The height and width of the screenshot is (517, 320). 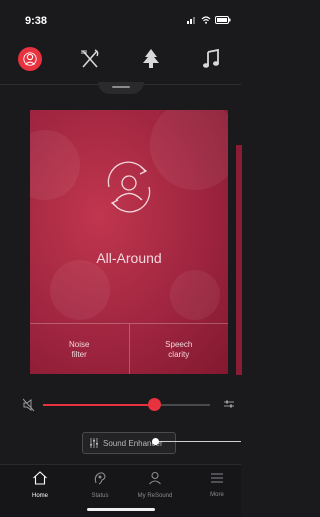 What do you see at coordinates (179, 354) in the screenshot?
I see `speech-clarity-label-line2: clarity` at bounding box center [179, 354].